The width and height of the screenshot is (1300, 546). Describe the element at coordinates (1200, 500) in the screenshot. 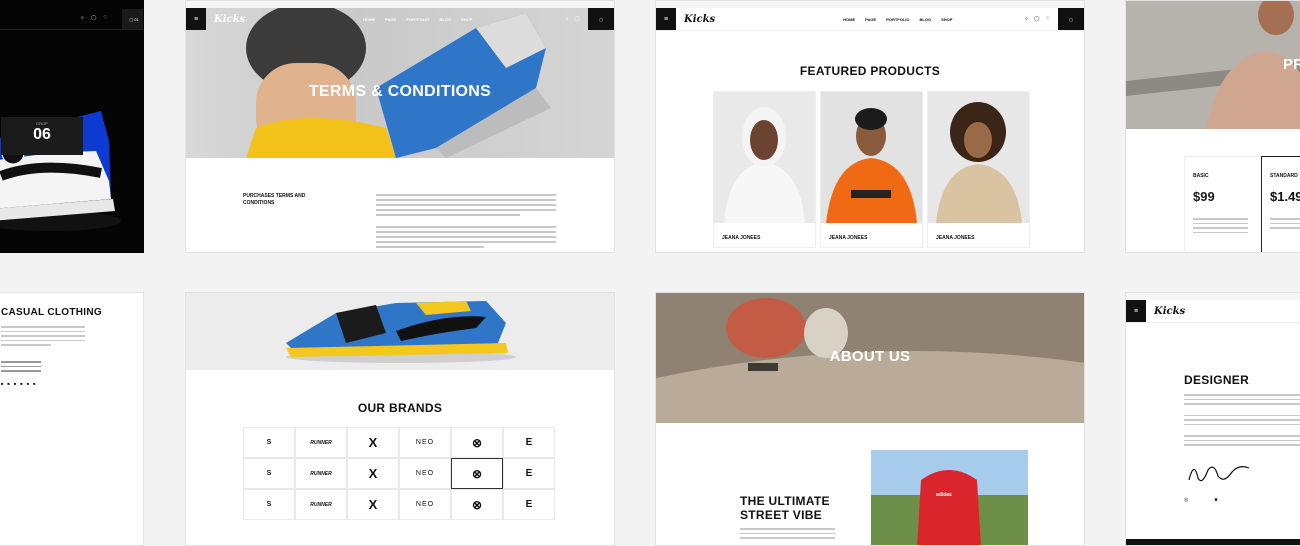

I see `social-links: ◎ ■` at that location.